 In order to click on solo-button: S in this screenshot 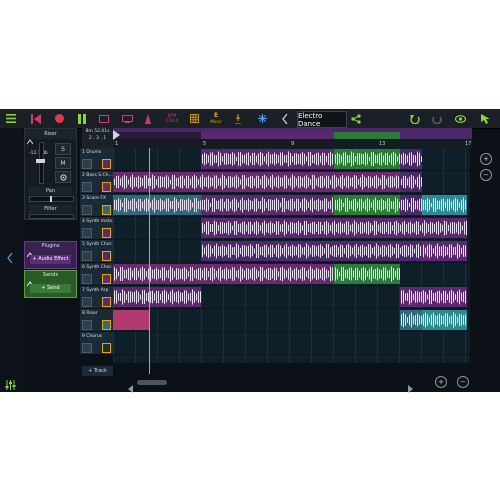, I will do `click(63, 149)`.